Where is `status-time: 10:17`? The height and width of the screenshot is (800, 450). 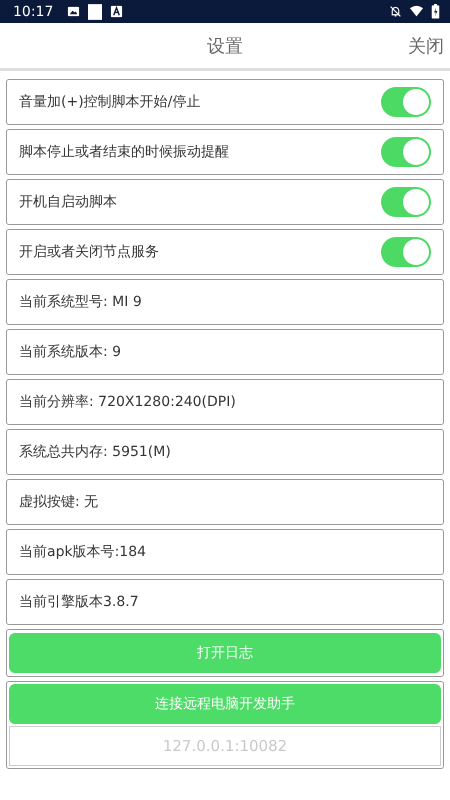 status-time: 10:17 is located at coordinates (33, 12).